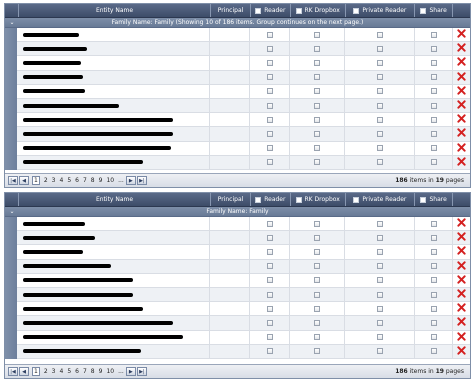 The height and width of the screenshot is (381, 474). What do you see at coordinates (356, 10) in the screenshot?
I see `select-all-private-reader-checkbox` at bounding box center [356, 10].